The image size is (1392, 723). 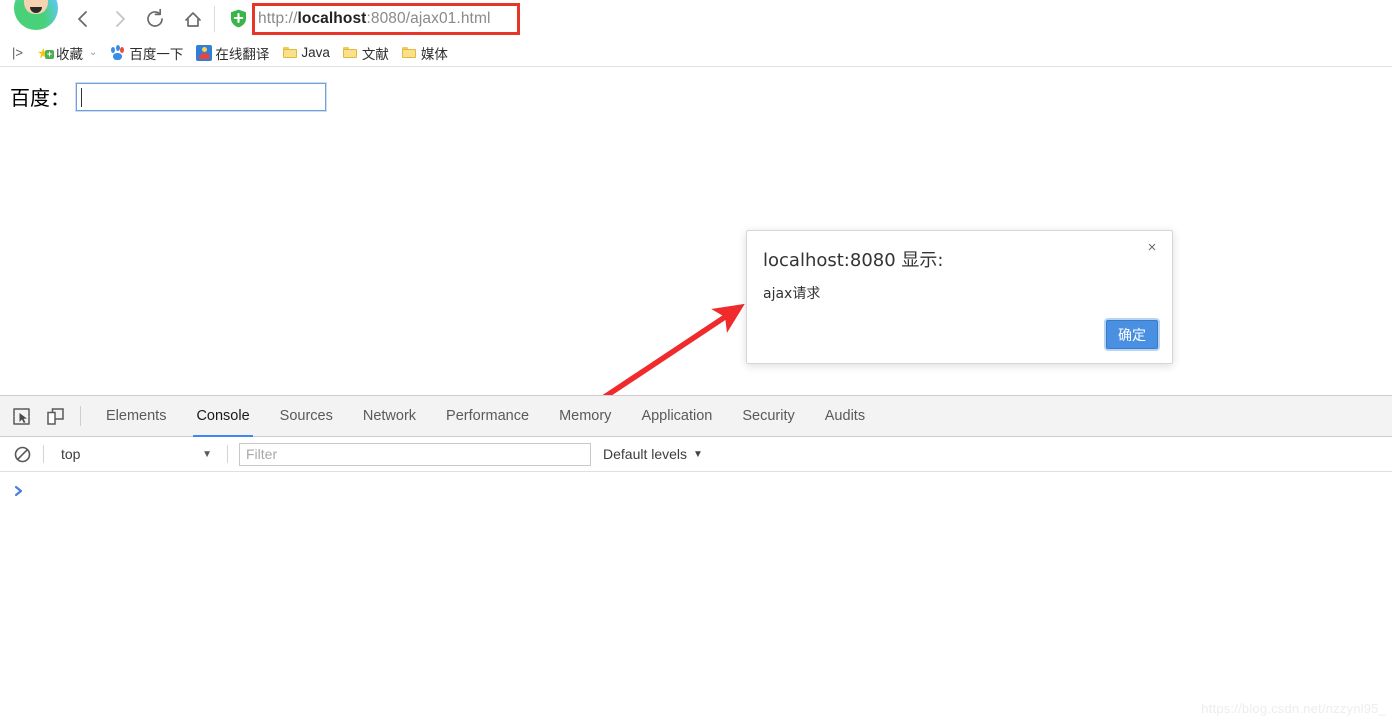 I want to click on tab-sources: Sources, so click(x=306, y=416).